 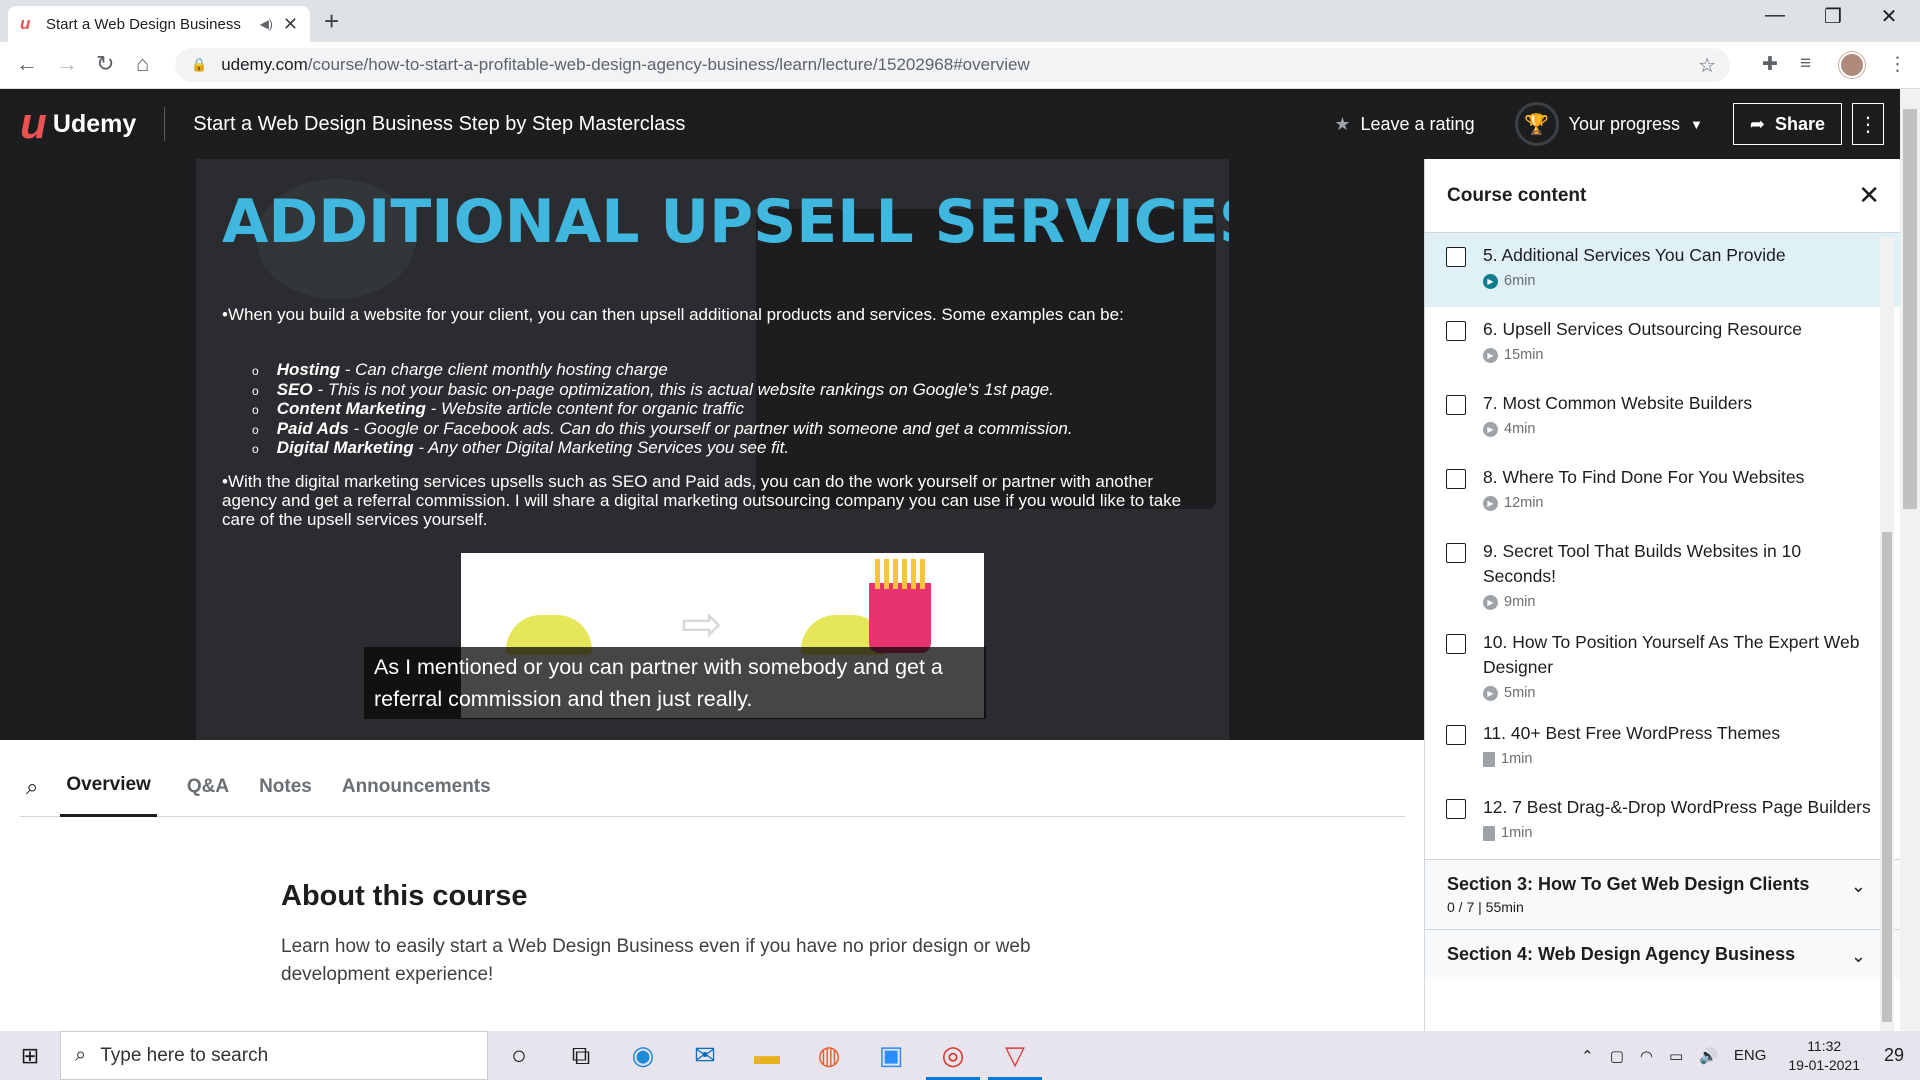 What do you see at coordinates (290, 24) in the screenshot?
I see `close-tab-icon: ✕` at bounding box center [290, 24].